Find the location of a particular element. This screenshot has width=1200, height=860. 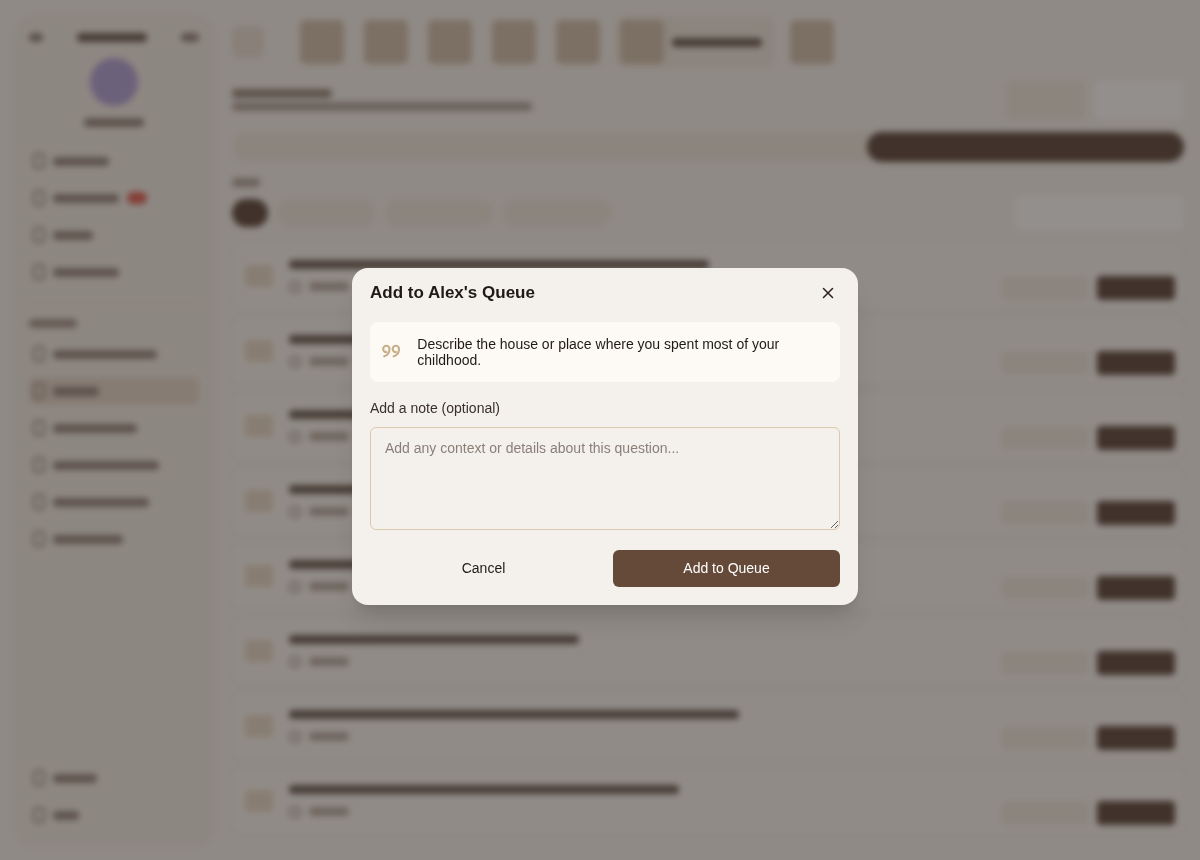

dialog-title: Add to Alex's Queue is located at coordinates (452, 293).